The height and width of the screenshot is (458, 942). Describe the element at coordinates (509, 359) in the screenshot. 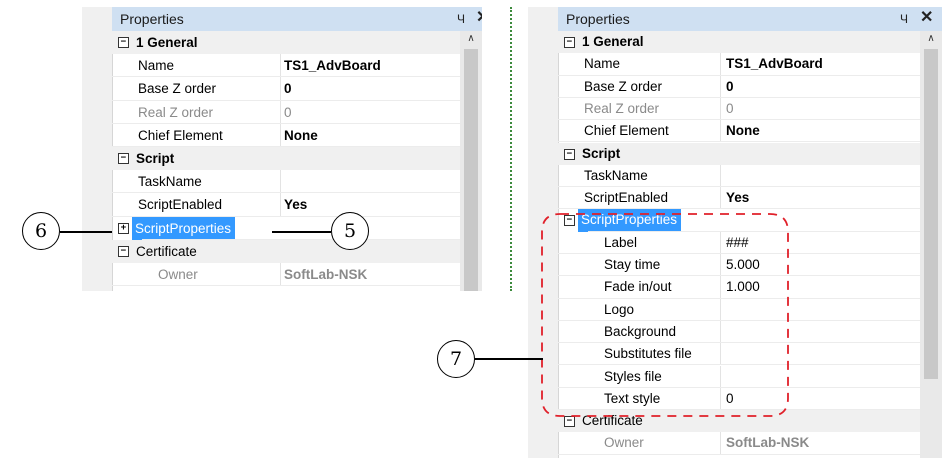

I see `callout-7-leader` at that location.